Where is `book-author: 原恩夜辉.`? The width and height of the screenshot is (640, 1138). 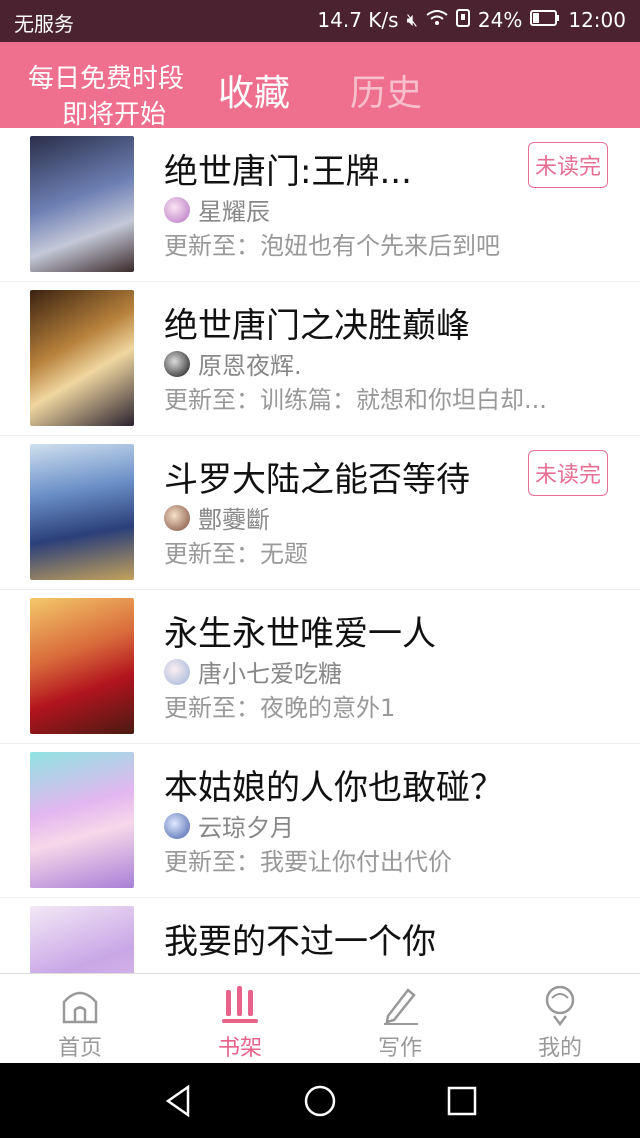 book-author: 原恩夜辉. is located at coordinates (233, 363).